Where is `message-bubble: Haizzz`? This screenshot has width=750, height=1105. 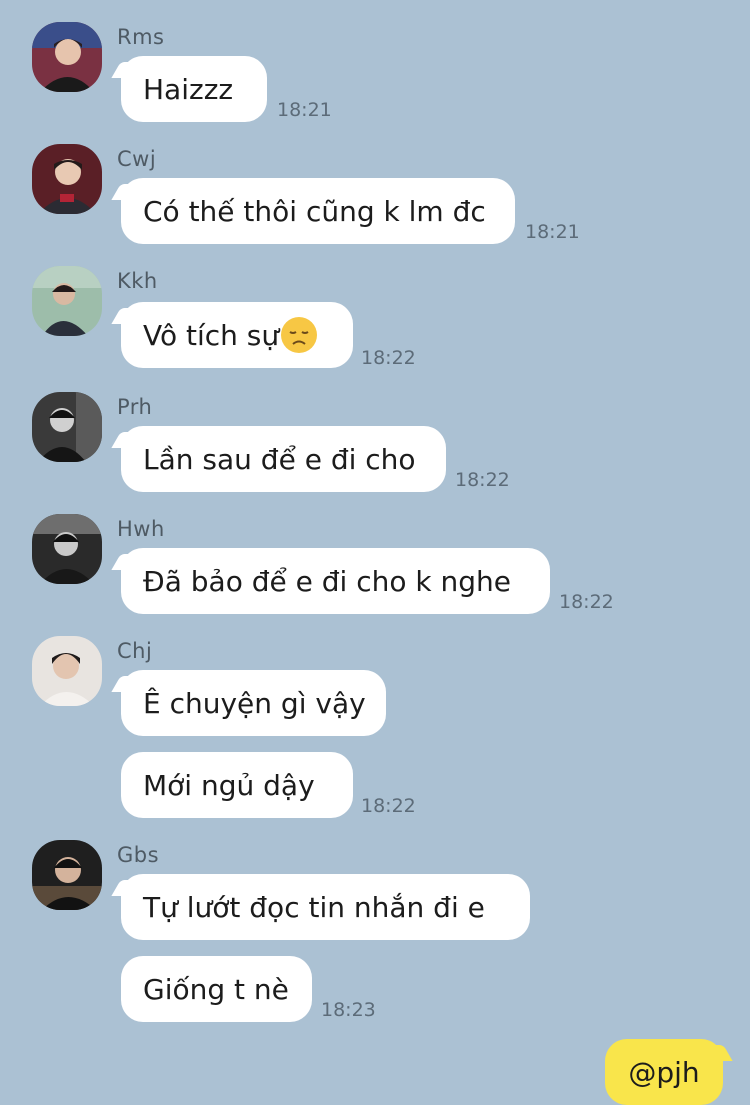
message-bubble: Haizzz is located at coordinates (194, 89).